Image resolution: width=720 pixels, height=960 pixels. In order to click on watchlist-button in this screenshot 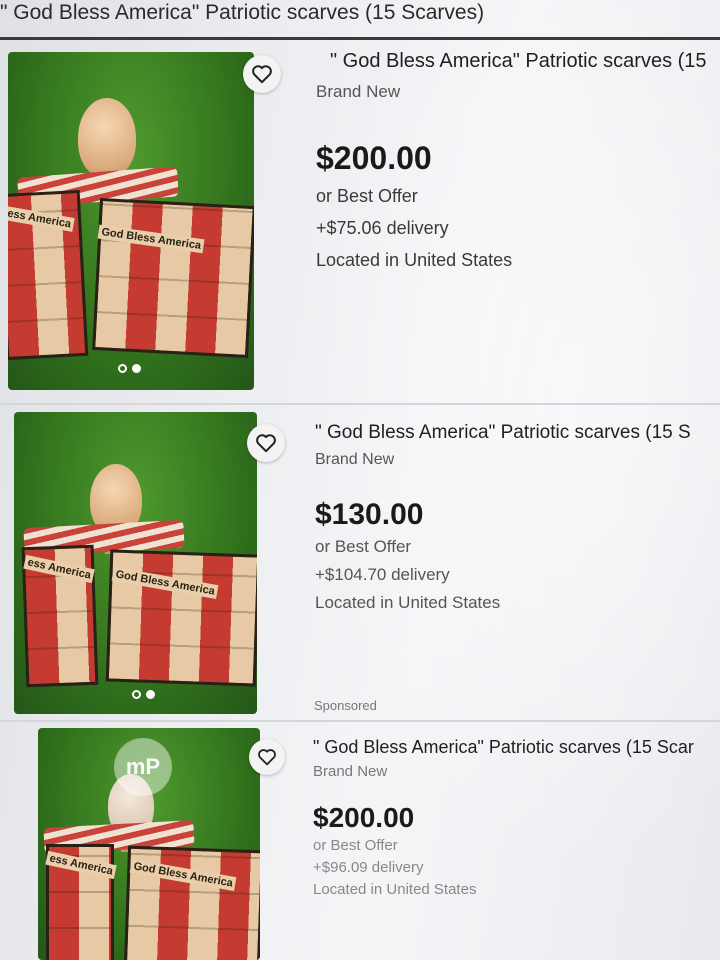, I will do `click(267, 757)`.